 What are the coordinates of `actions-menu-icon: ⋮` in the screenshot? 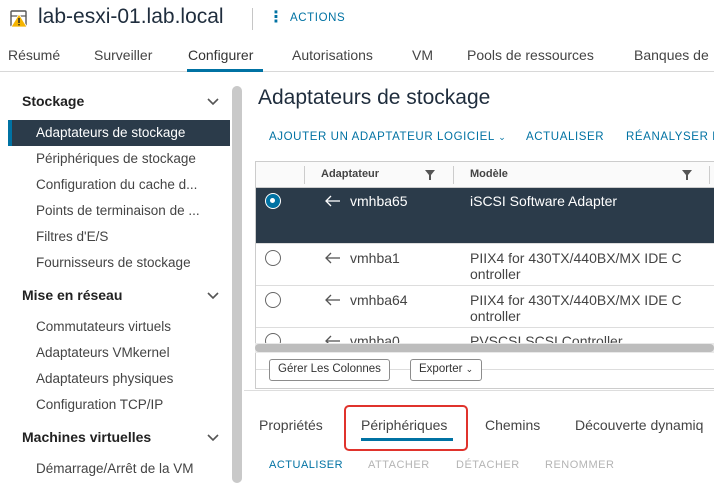 It's located at (276, 18).